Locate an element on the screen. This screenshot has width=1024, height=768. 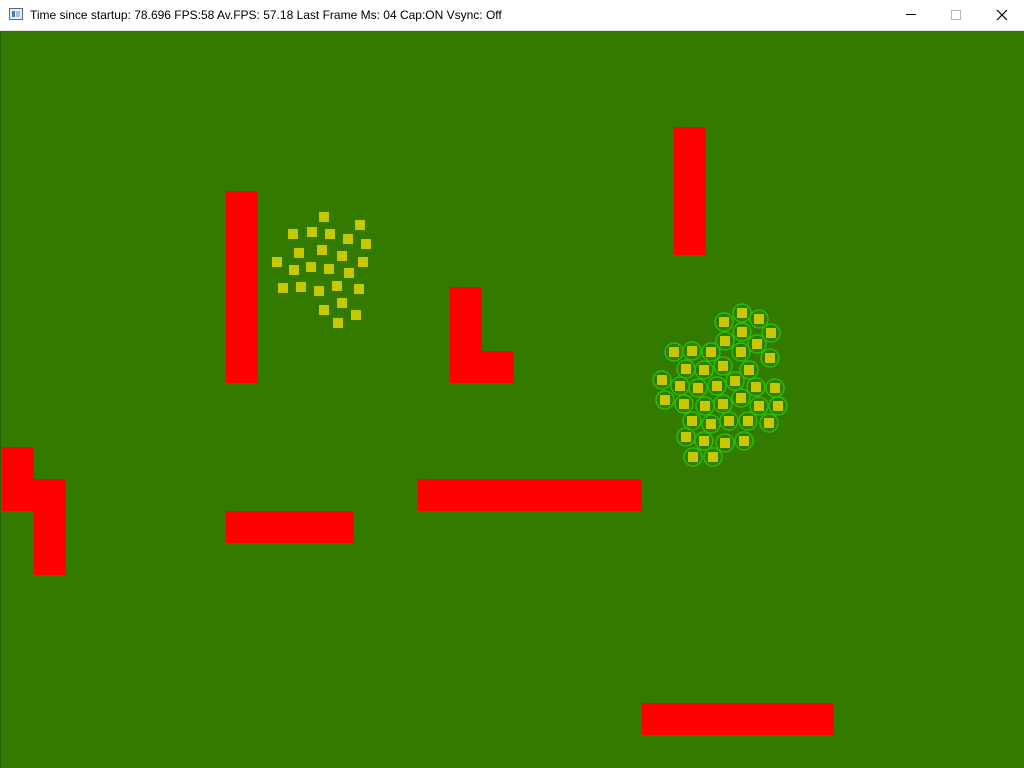
app-window-icon is located at coordinates (16, 14).